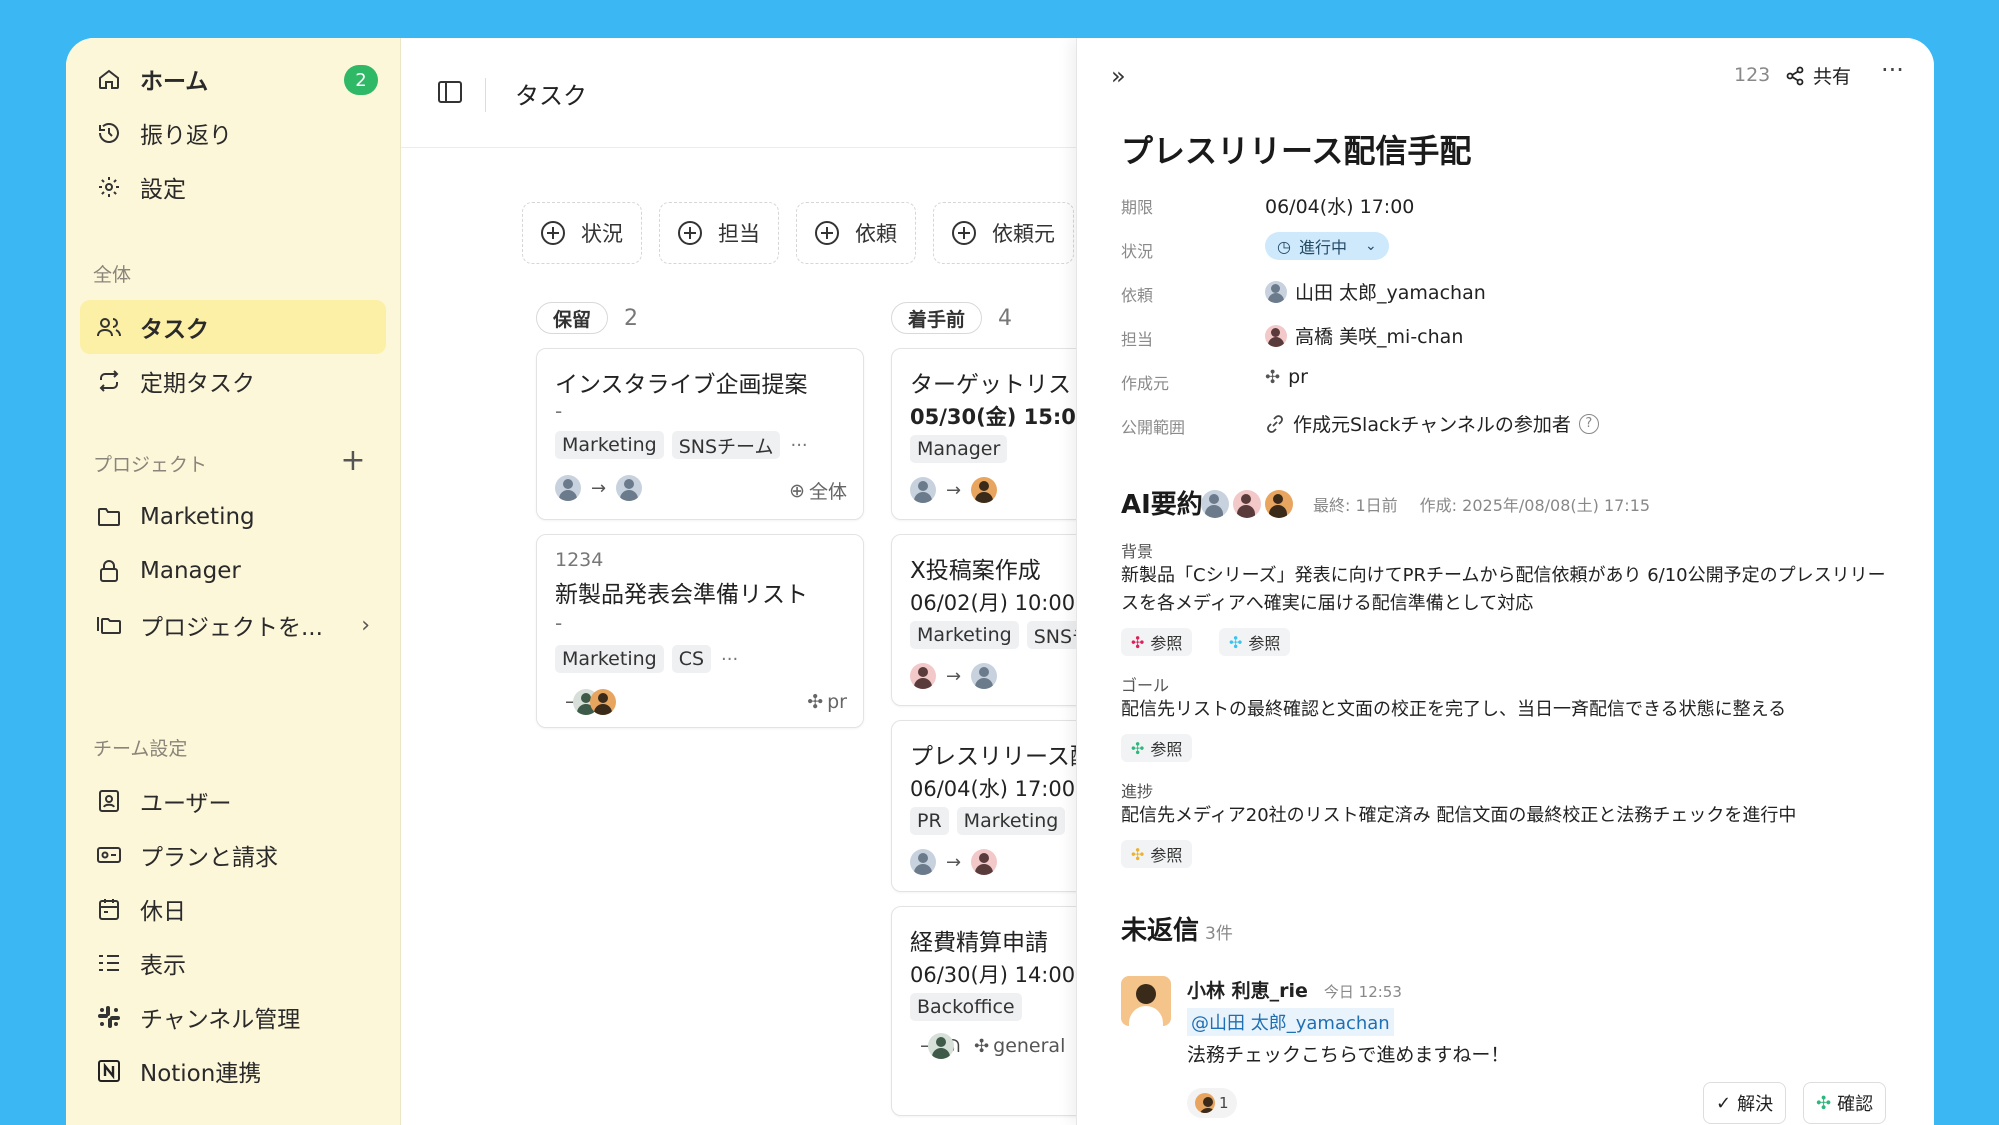 The width and height of the screenshot is (1999, 1125). I want to click on sidebar-item-more-projects: プロジェクトを... ›, so click(233, 625).